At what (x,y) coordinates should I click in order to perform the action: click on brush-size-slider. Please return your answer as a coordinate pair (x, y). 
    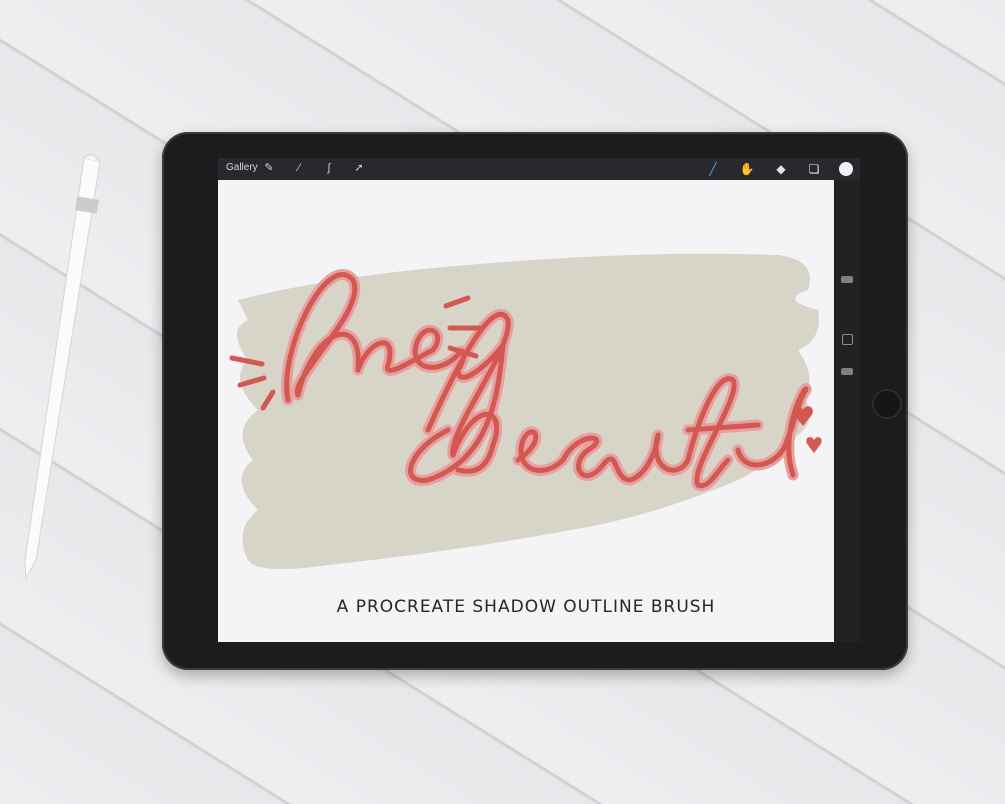
    Looking at the image, I should click on (847, 279).